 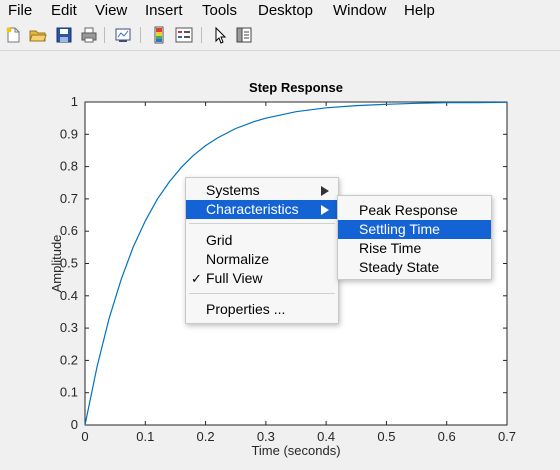 What do you see at coordinates (69, 133) in the screenshot?
I see `y-tick-label: 0.9` at bounding box center [69, 133].